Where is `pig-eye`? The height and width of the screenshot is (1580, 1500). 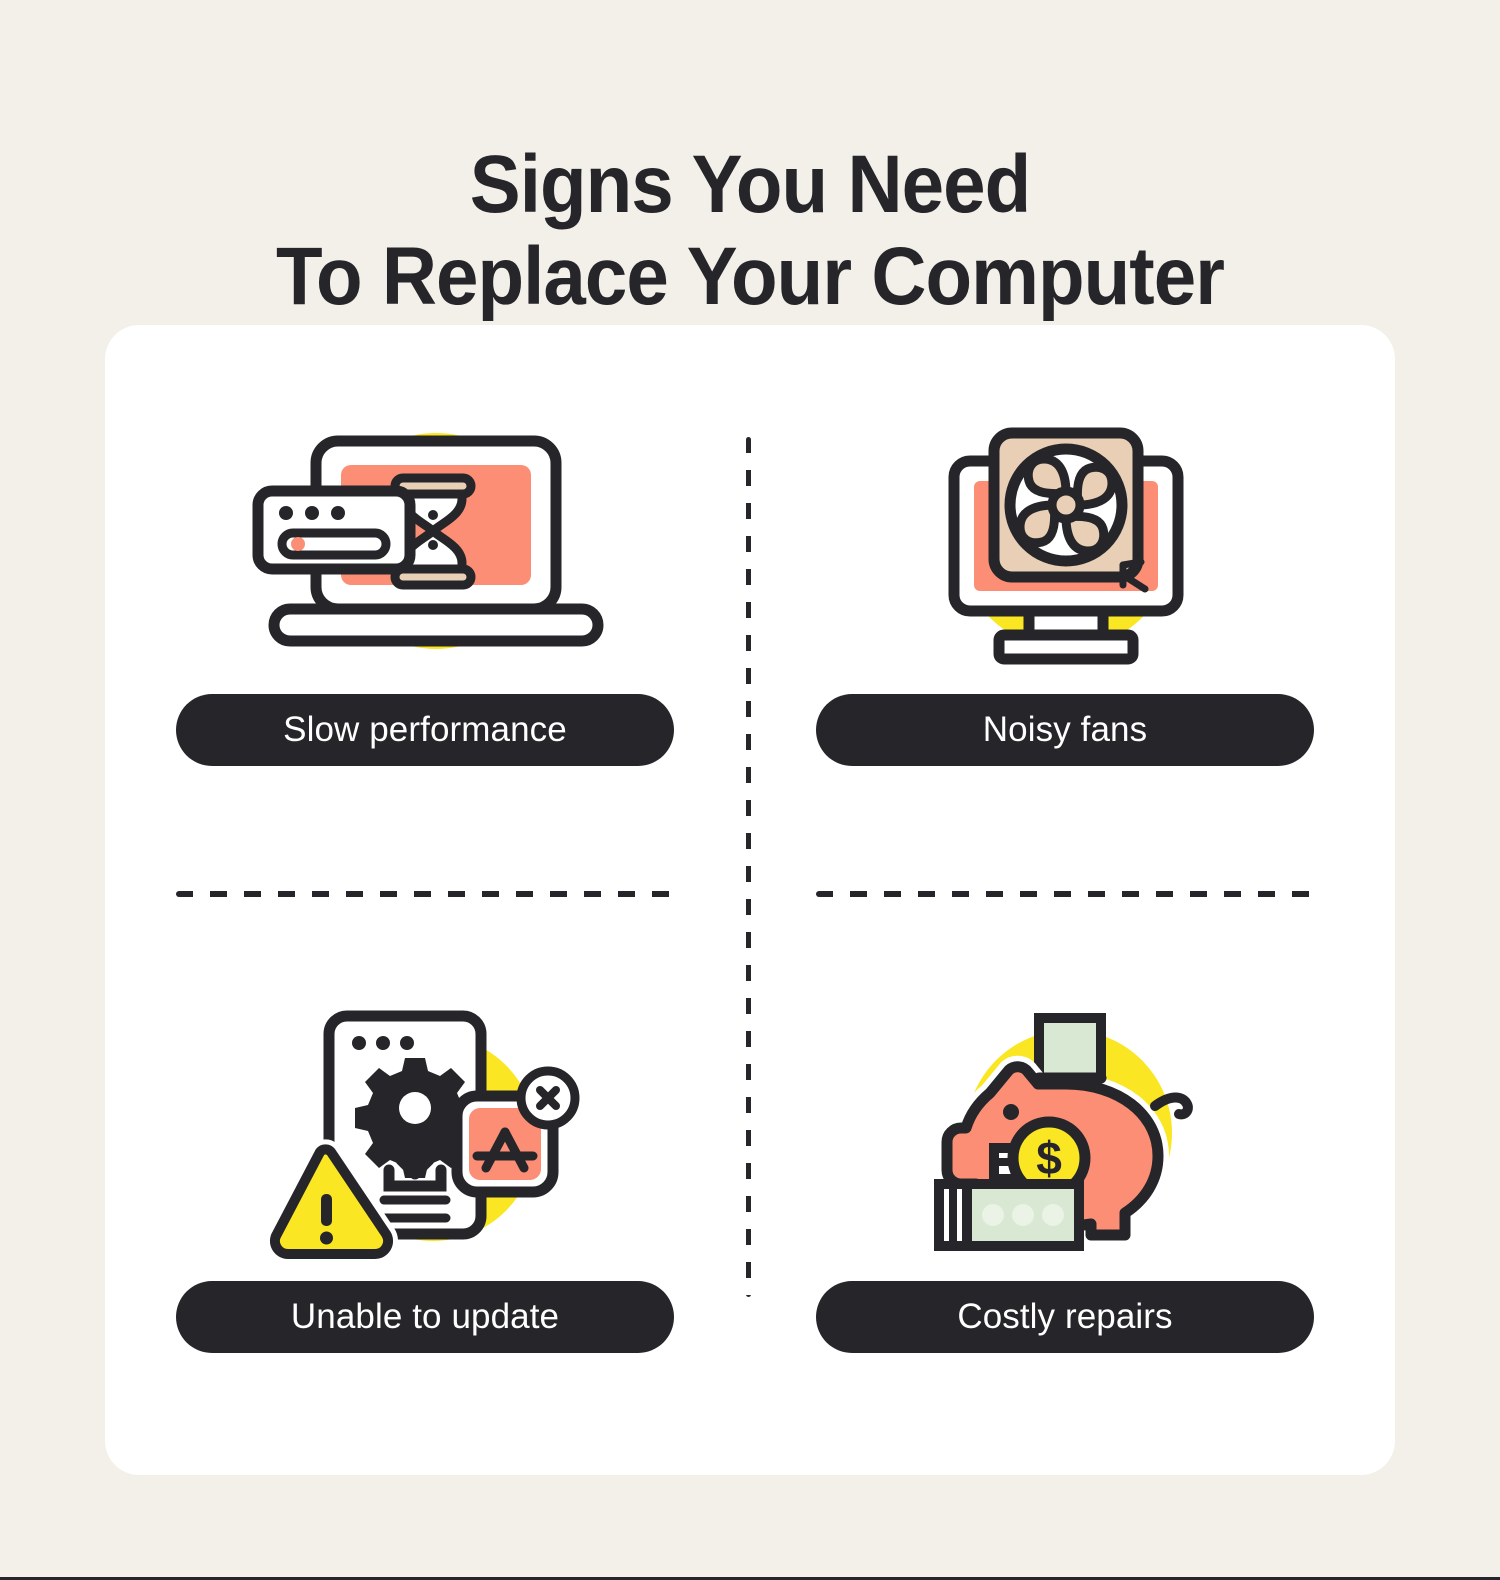 pig-eye is located at coordinates (1011, 1111).